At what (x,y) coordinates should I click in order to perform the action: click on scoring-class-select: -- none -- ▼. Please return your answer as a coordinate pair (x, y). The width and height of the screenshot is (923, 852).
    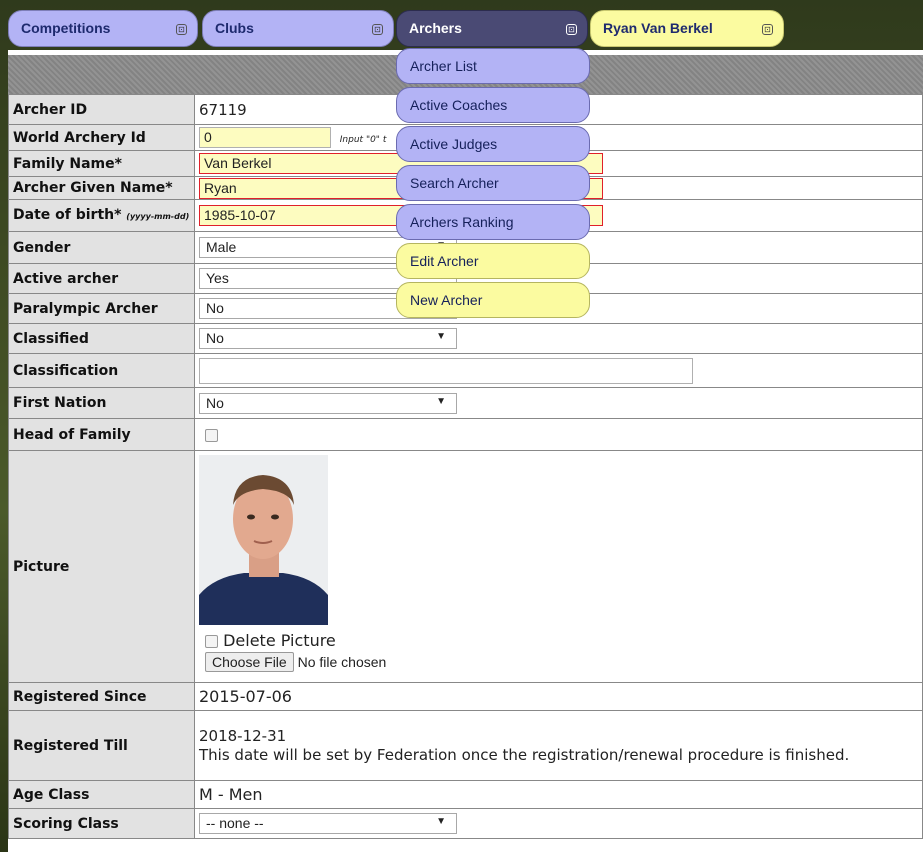
    Looking at the image, I should click on (328, 823).